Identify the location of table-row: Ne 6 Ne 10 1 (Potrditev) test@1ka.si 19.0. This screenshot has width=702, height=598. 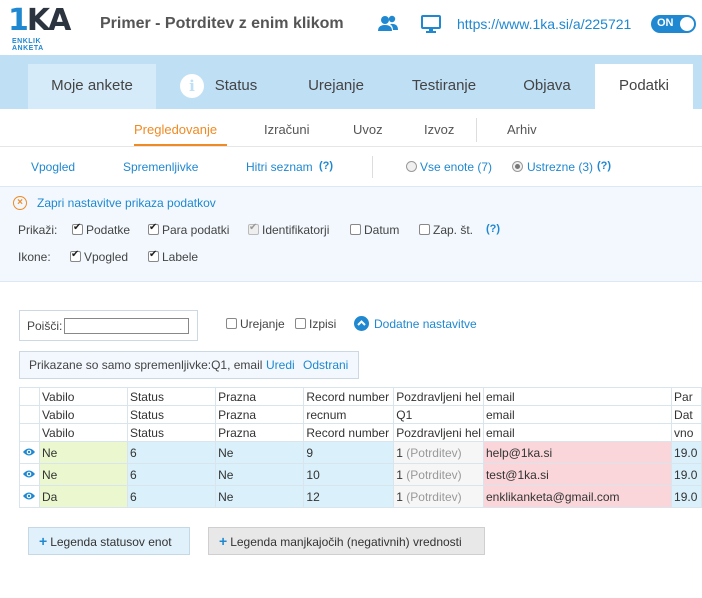
(360, 474).